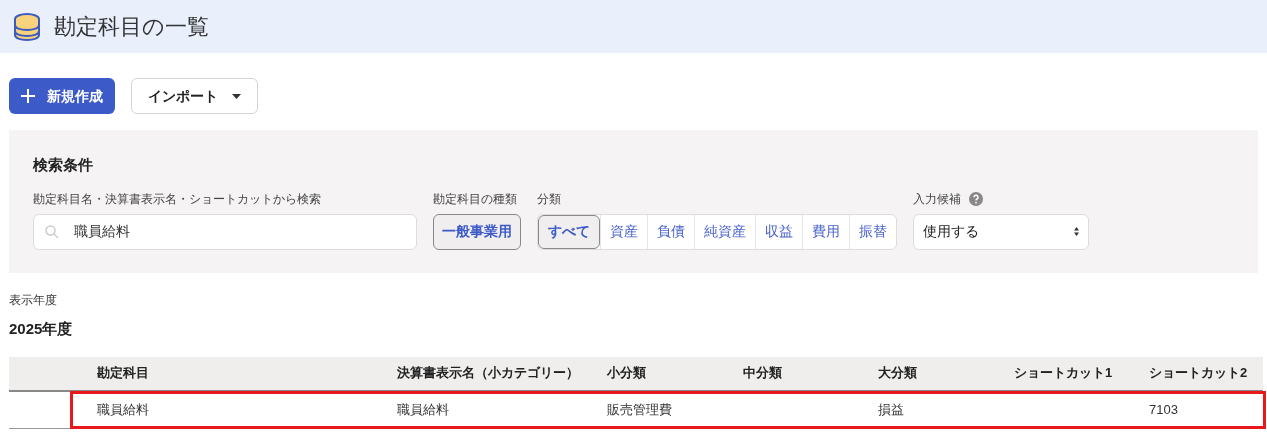 Image resolution: width=1267 pixels, height=436 pixels. What do you see at coordinates (123, 373) in the screenshot?
I see `column-header: 勘定科目` at bounding box center [123, 373].